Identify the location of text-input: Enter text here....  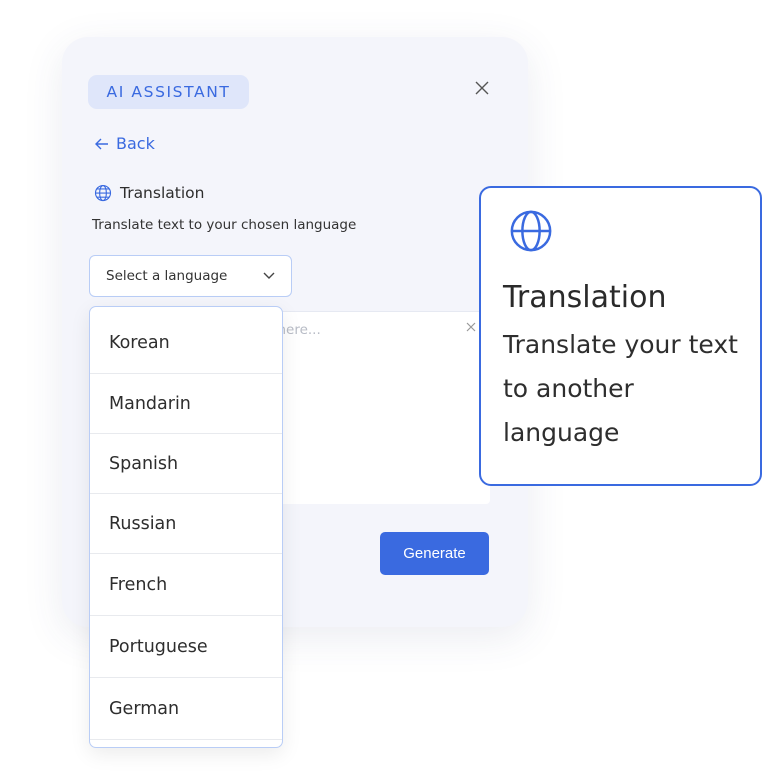
(348, 407).